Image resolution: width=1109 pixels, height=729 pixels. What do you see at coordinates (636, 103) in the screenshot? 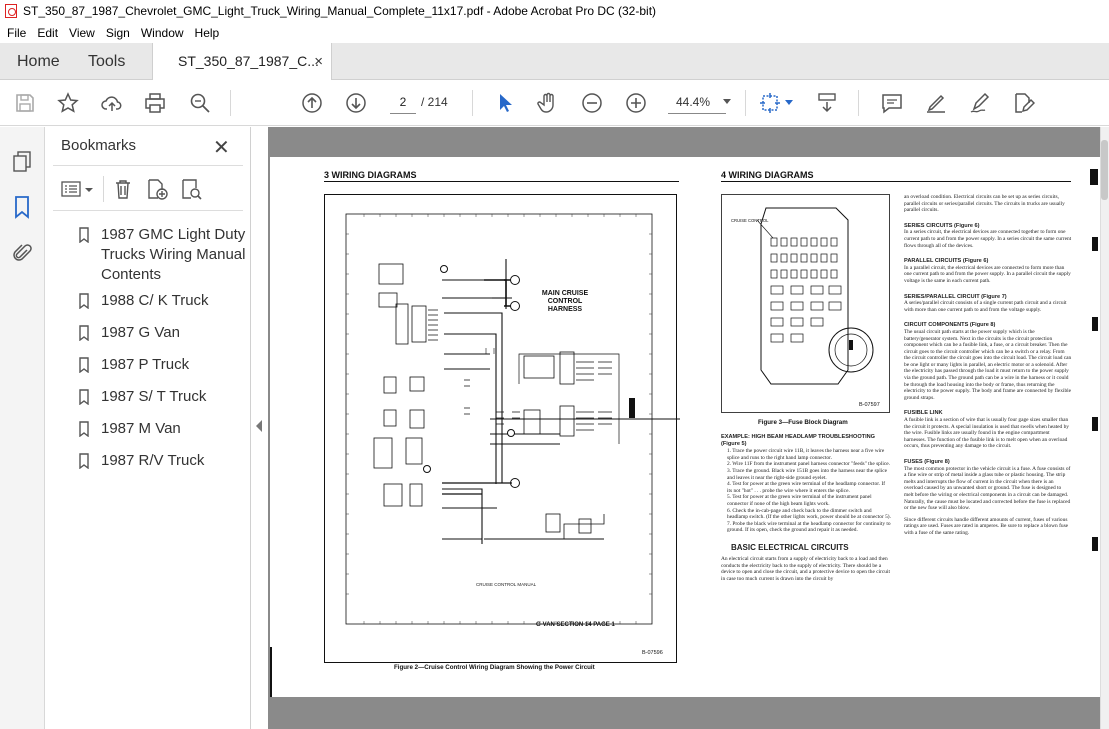
I see `zoom-in-icon` at bounding box center [636, 103].